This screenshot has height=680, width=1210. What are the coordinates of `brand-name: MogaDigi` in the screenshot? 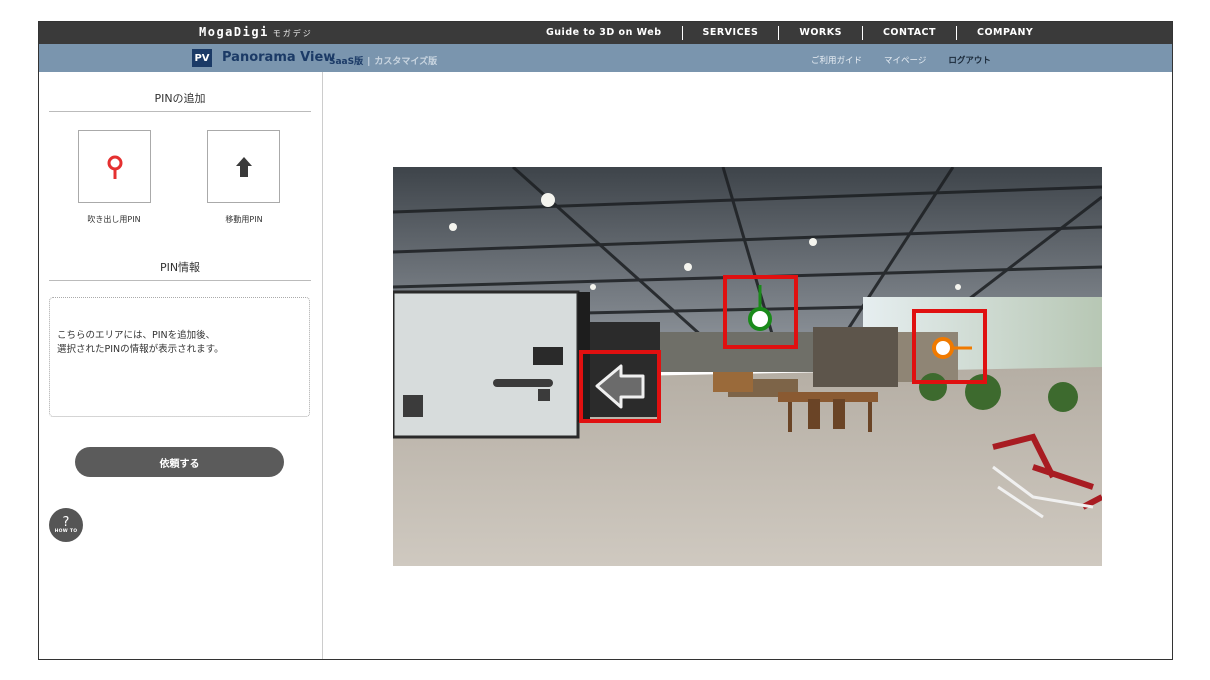 It's located at (234, 32).